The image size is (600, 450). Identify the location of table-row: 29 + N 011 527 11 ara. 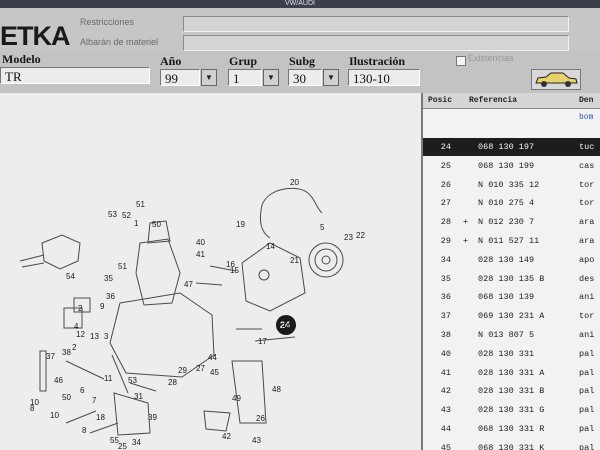
(511, 241).